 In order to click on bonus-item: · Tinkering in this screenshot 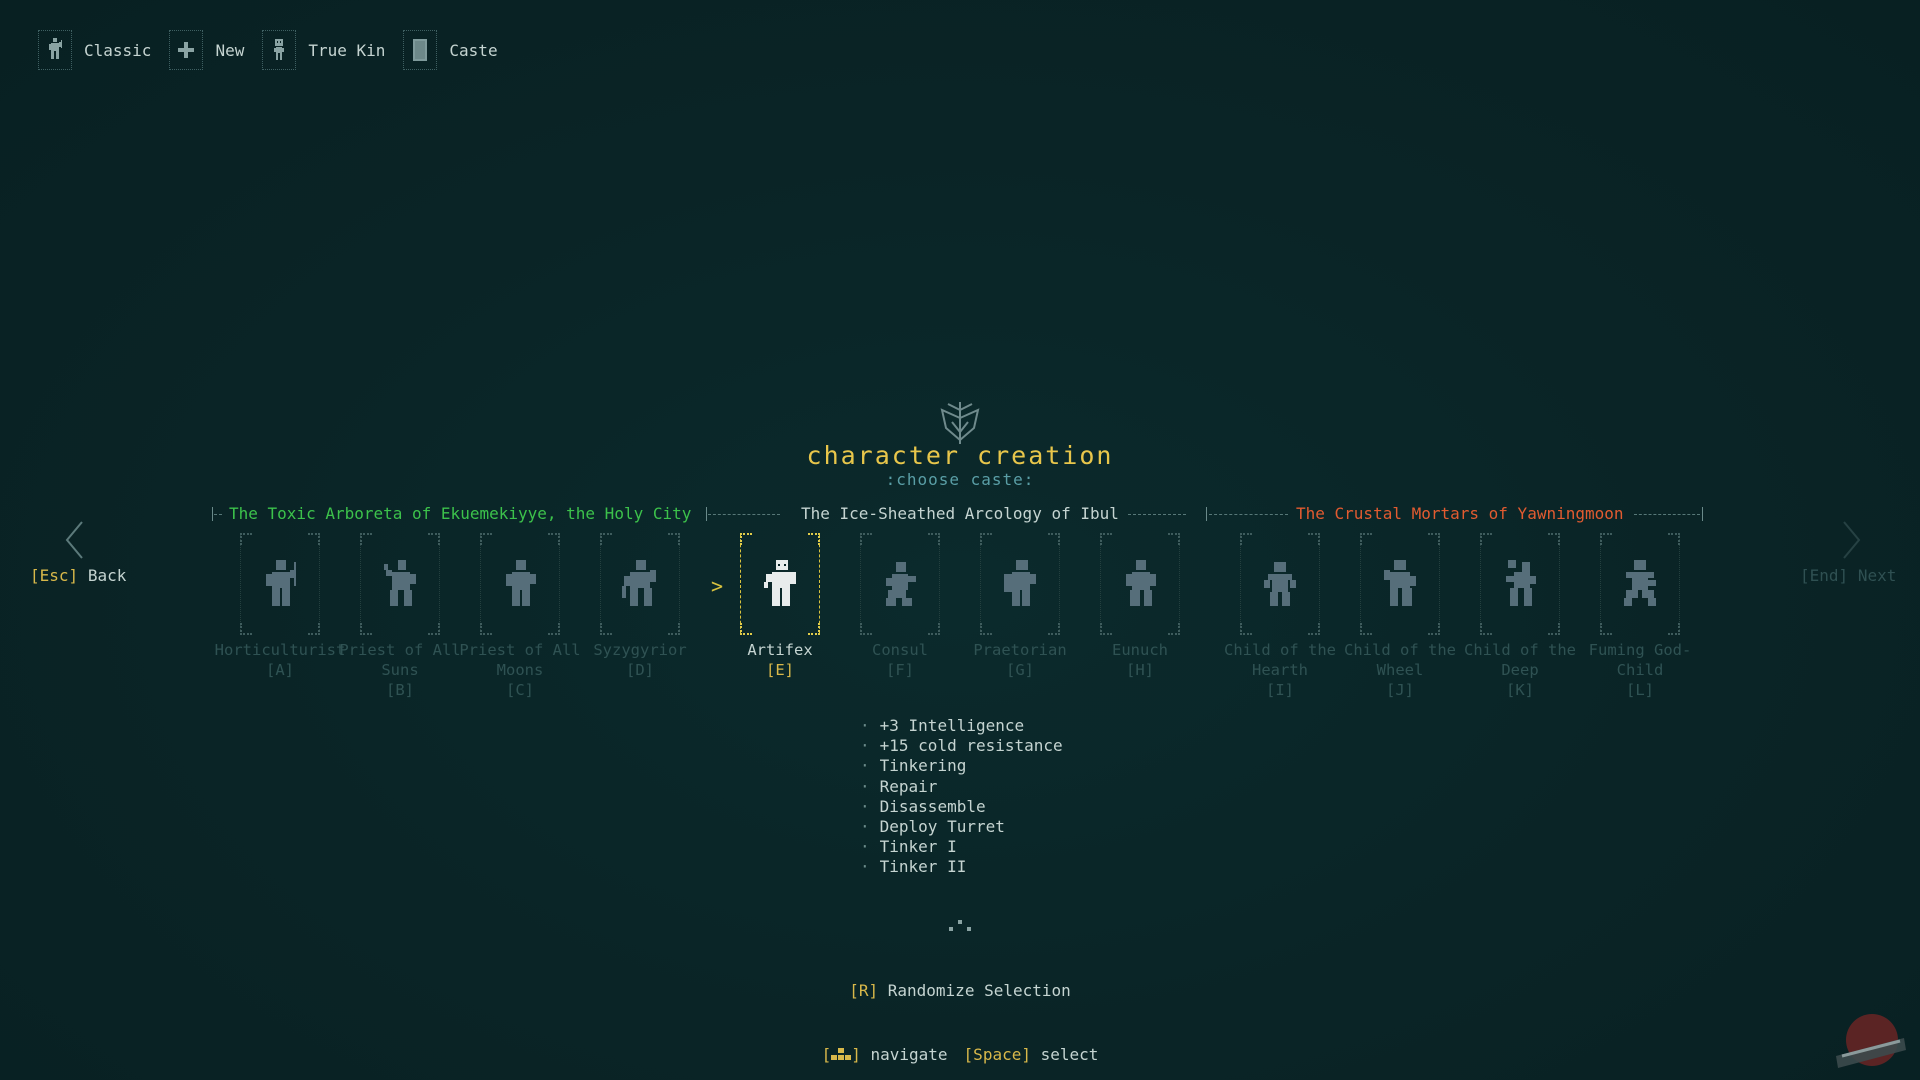, I will do `click(913, 766)`.